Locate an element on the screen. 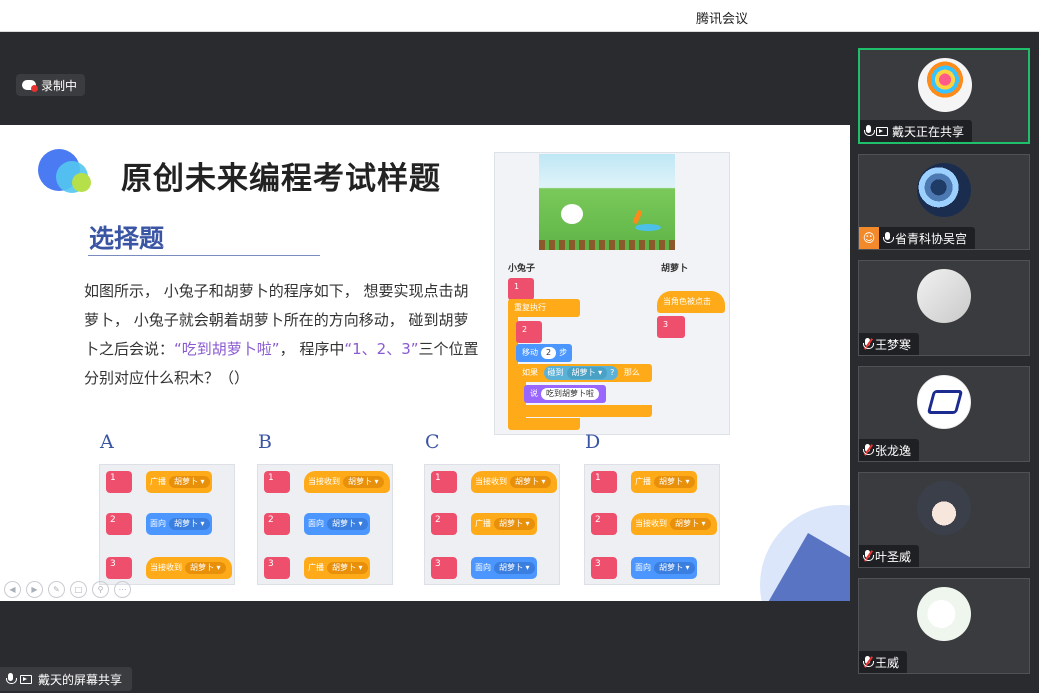 The image size is (1039, 693). scratch-move-block: 移动 2 步 is located at coordinates (544, 353).